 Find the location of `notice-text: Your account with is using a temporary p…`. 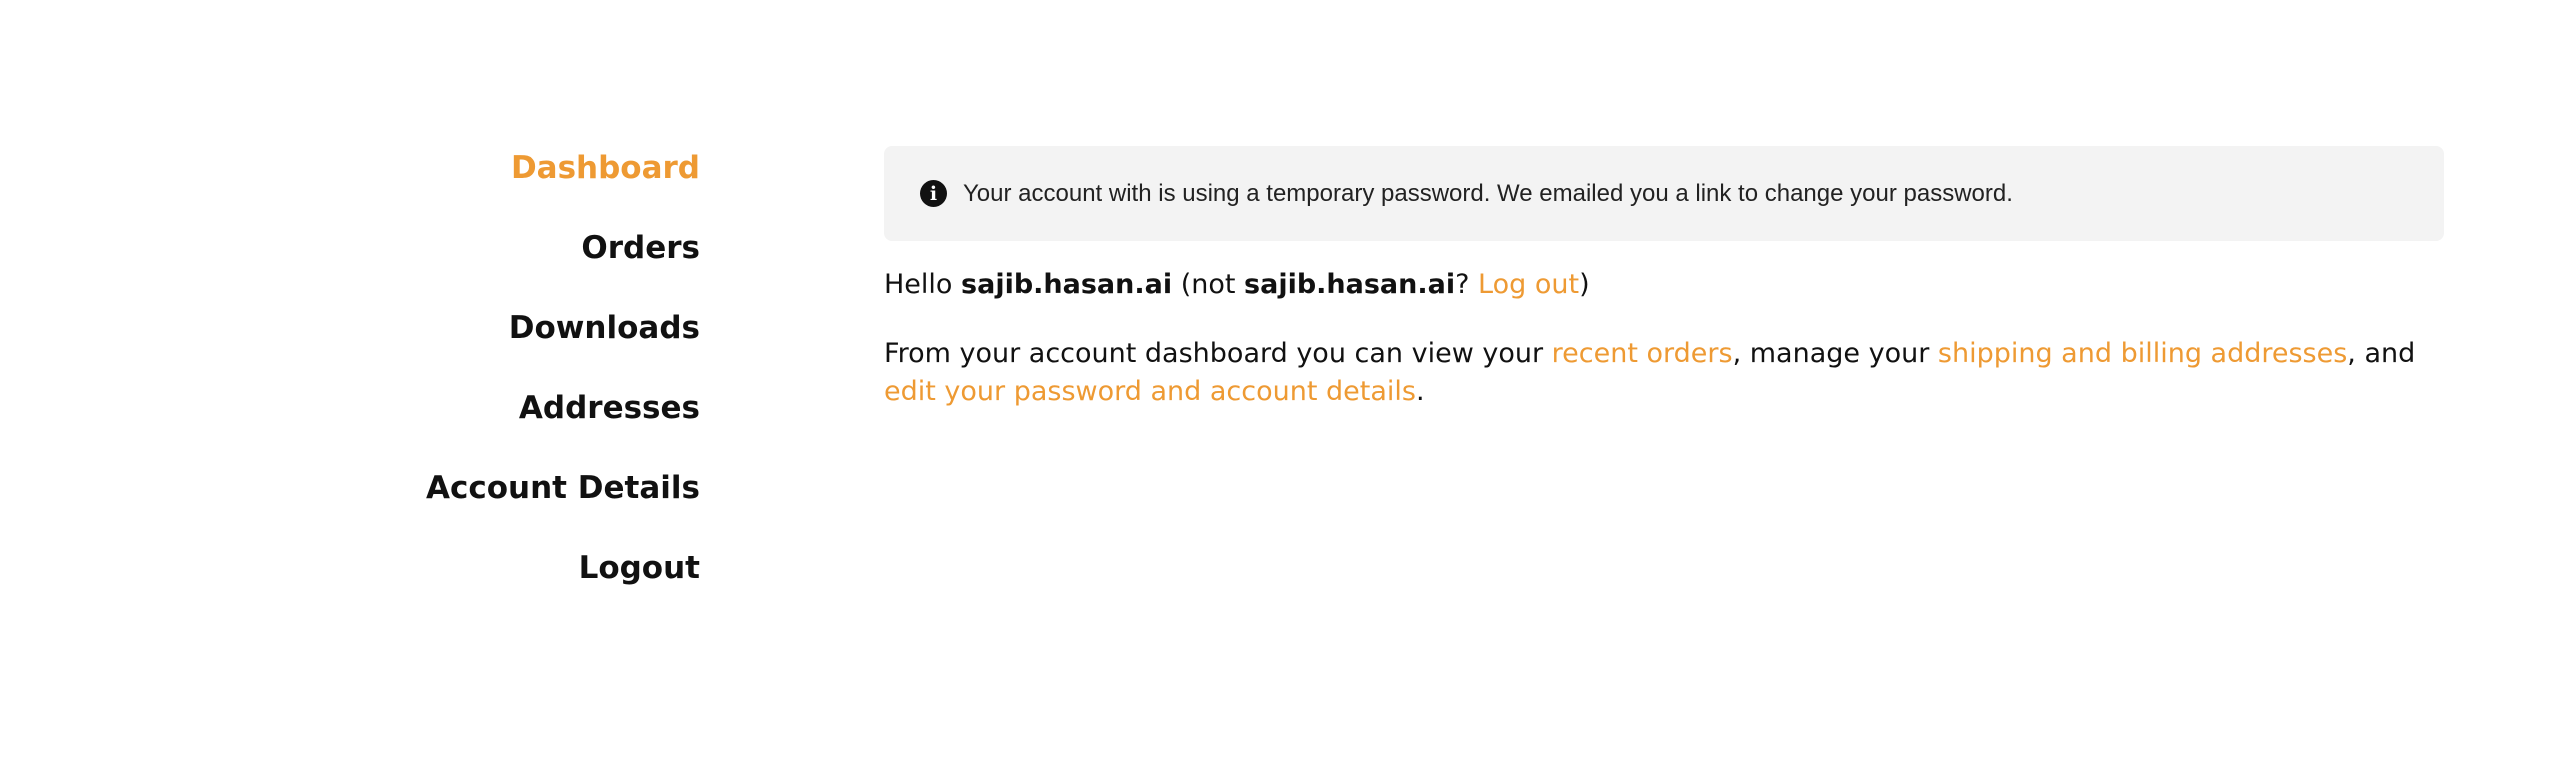

notice-text: Your account with is using a temporary p… is located at coordinates (1488, 193).